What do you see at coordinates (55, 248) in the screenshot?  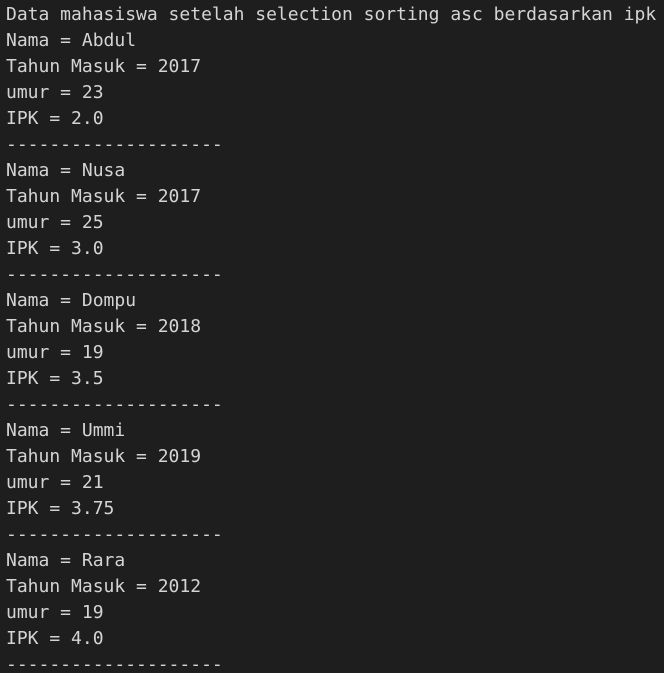 I see `record-ipk: IPK = 3.0` at bounding box center [55, 248].